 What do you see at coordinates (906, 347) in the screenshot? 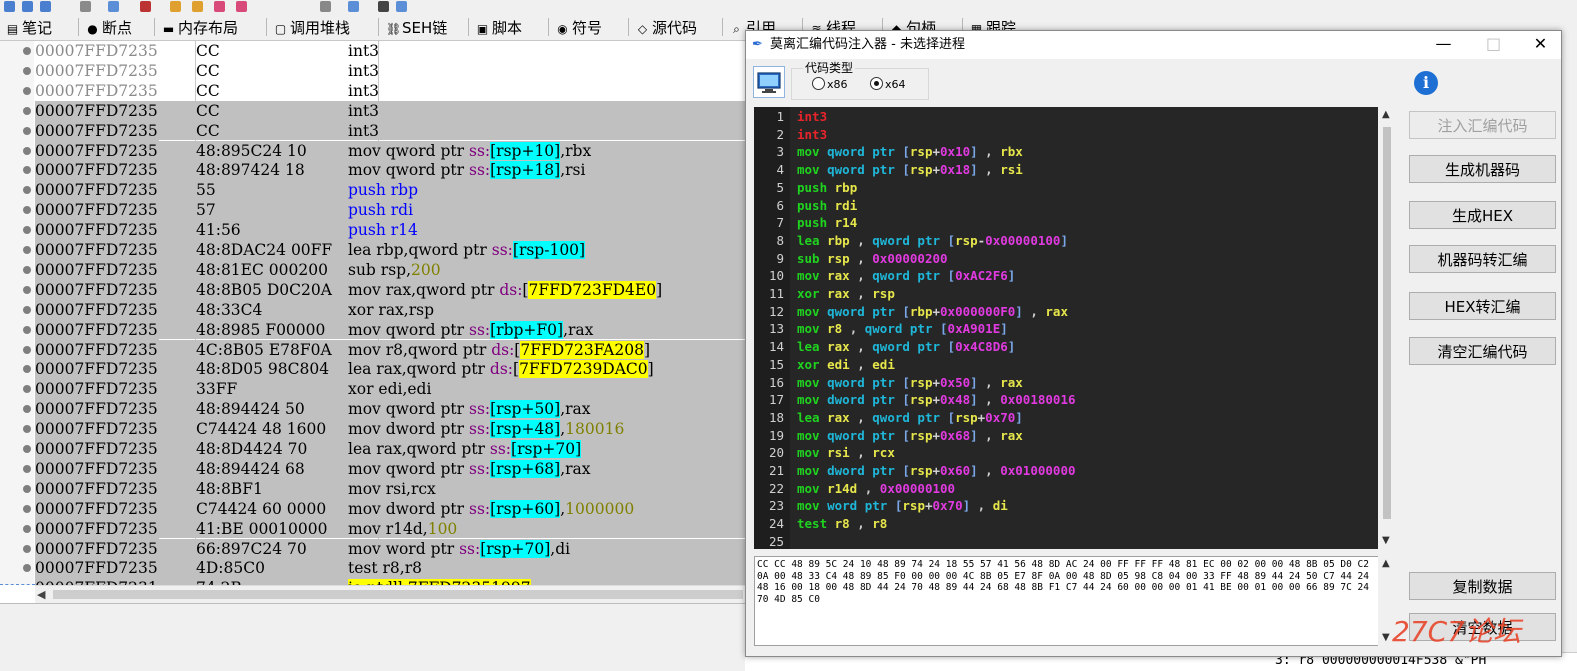
I see `code-line: lea rax , qword ptr [0x4C8D6]` at bounding box center [906, 347].